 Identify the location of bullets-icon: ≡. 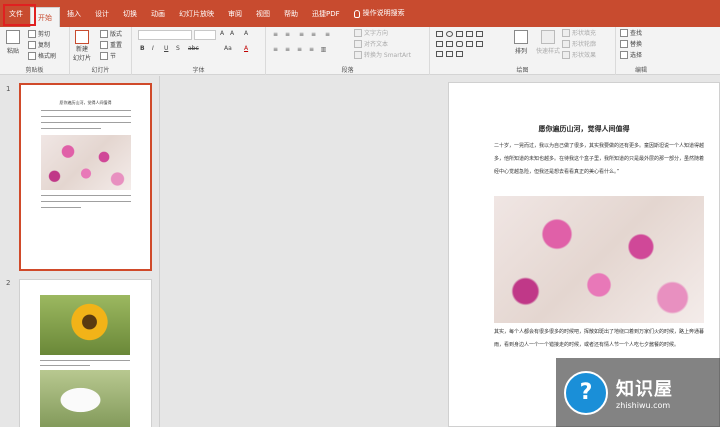
(275, 34).